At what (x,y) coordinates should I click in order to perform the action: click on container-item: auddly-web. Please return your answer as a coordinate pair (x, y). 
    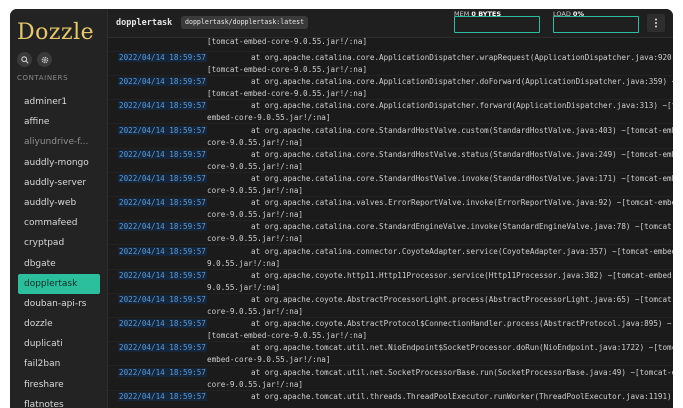
    Looking at the image, I should click on (59, 203).